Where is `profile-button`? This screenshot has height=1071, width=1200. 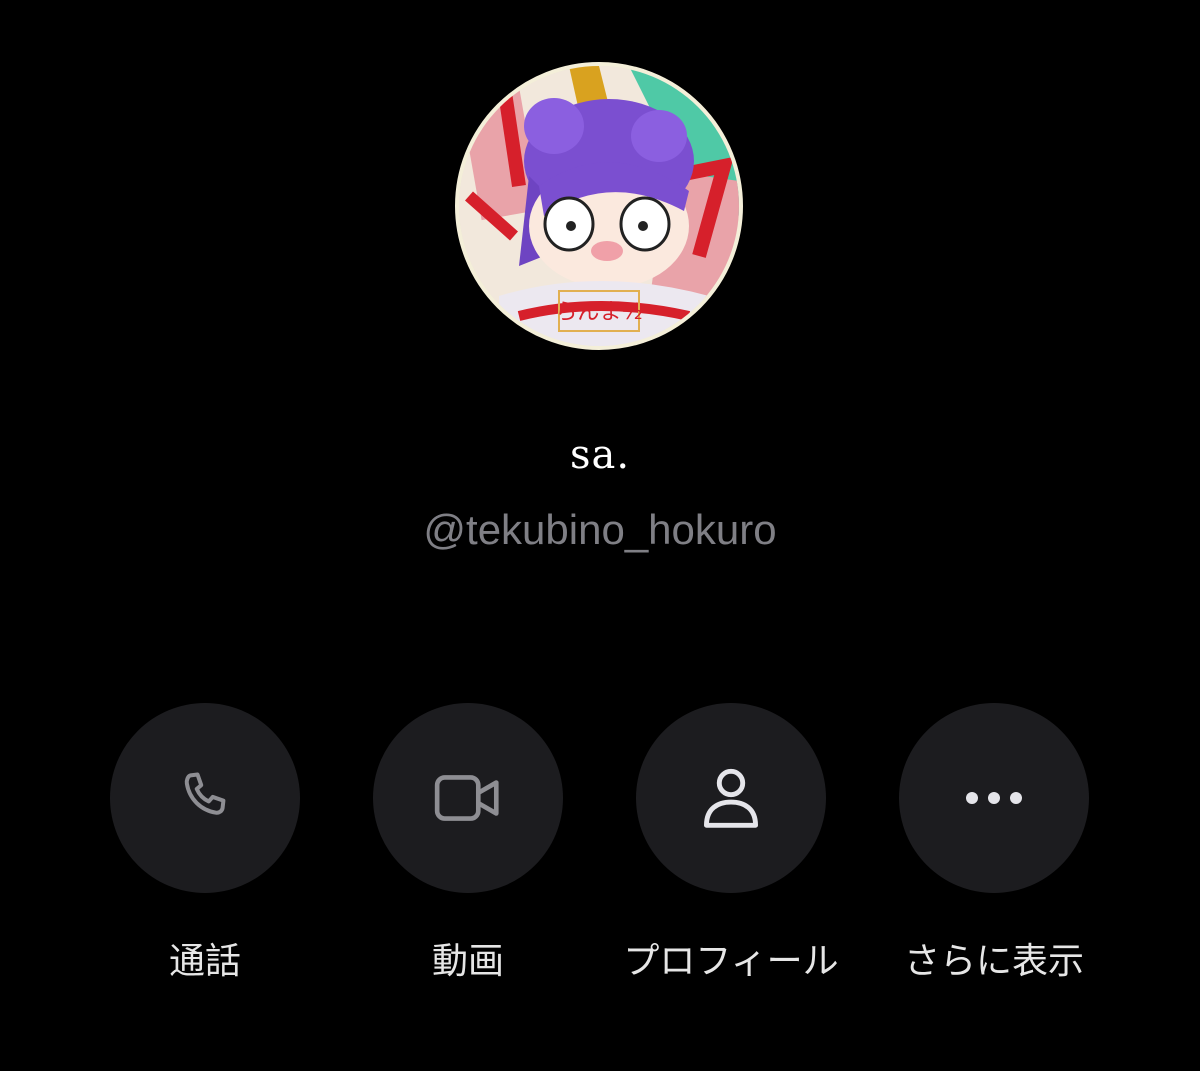
profile-button is located at coordinates (731, 798).